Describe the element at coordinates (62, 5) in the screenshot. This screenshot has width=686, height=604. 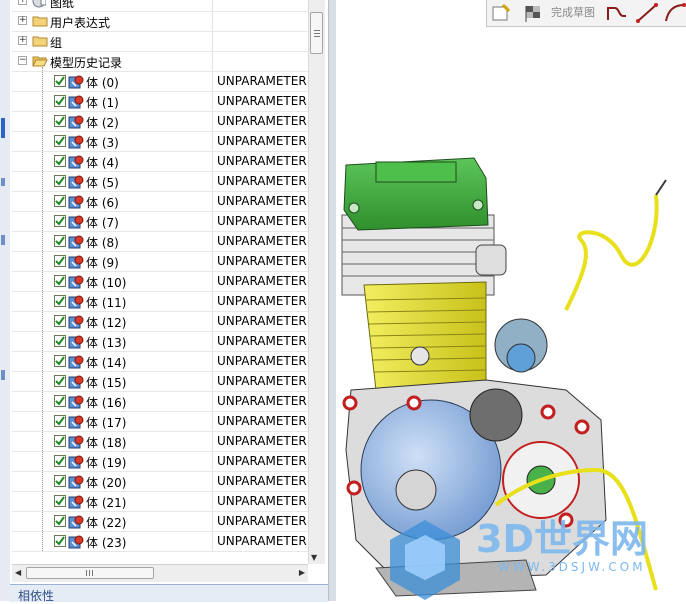
I see `tree-row-label: 图纸` at that location.